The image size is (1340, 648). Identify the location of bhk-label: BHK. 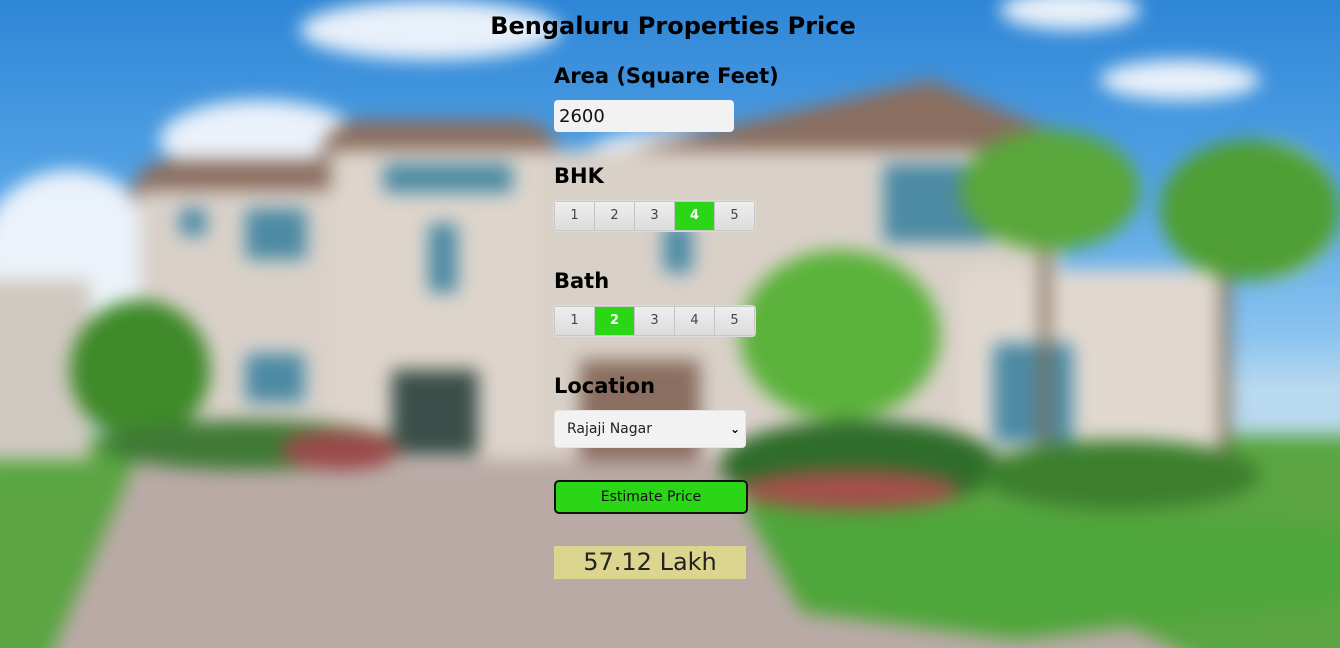
(579, 176).